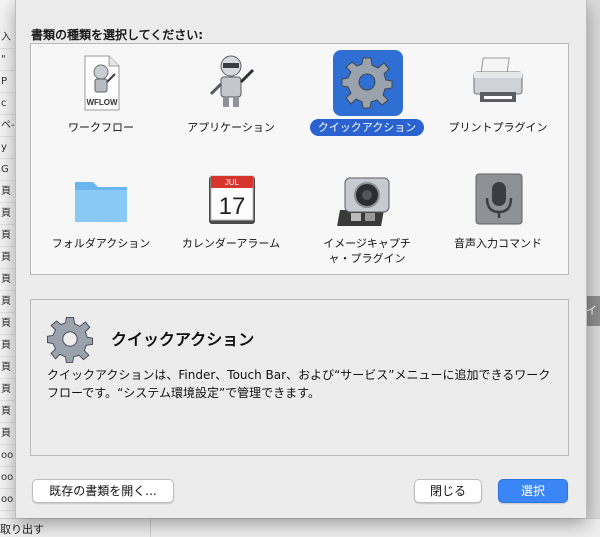 This screenshot has height=537, width=600. I want to click on close-button: 閉じる, so click(448, 491).